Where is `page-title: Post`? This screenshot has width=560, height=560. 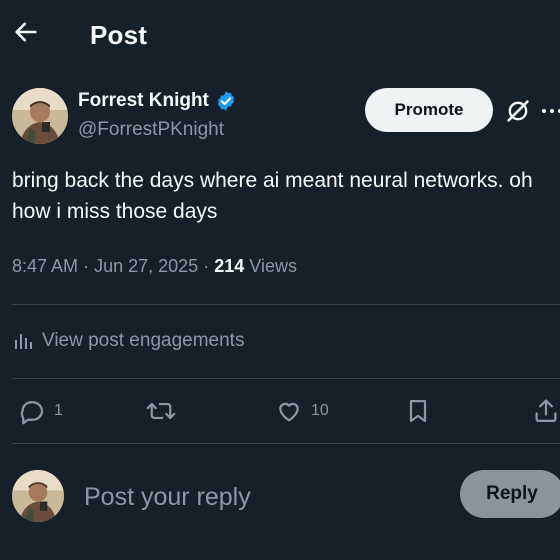 page-title: Post is located at coordinates (119, 35).